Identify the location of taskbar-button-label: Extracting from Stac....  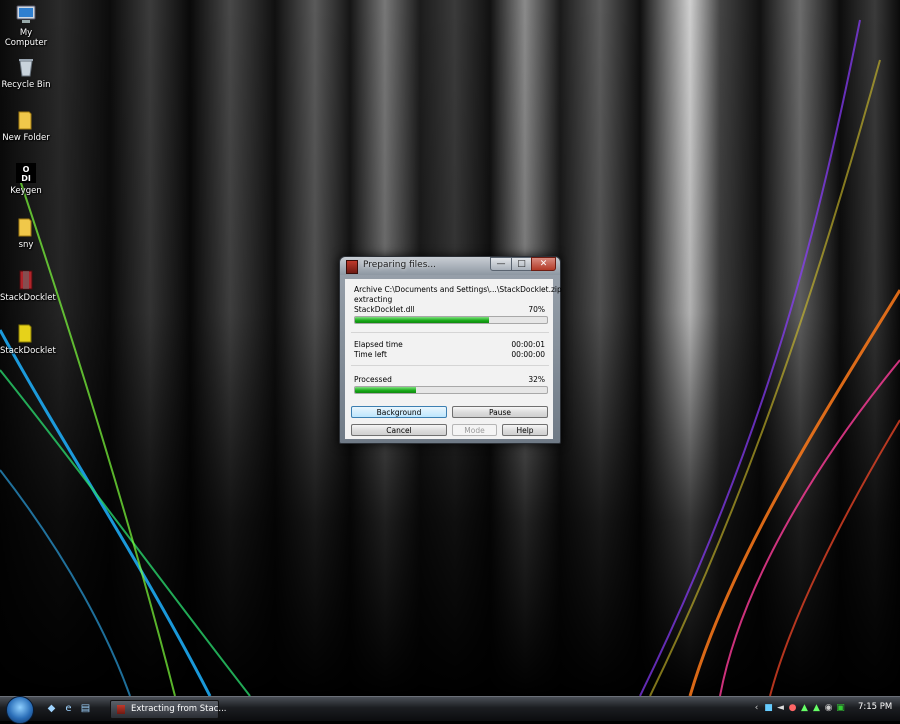
(179, 709).